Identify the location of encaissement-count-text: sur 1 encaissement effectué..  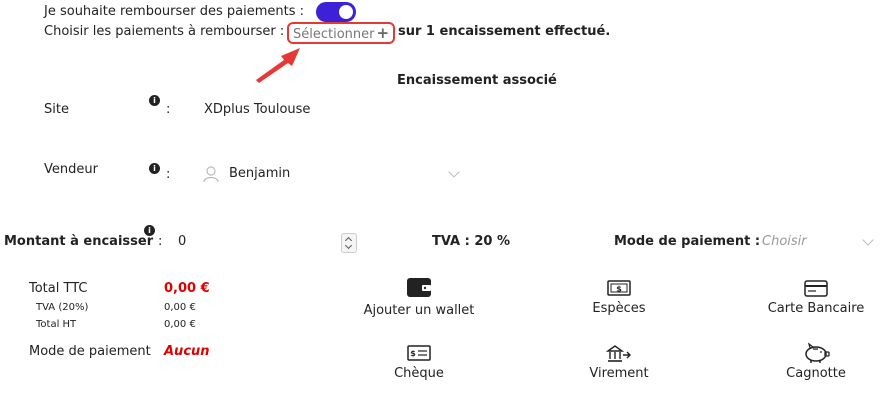
(504, 31).